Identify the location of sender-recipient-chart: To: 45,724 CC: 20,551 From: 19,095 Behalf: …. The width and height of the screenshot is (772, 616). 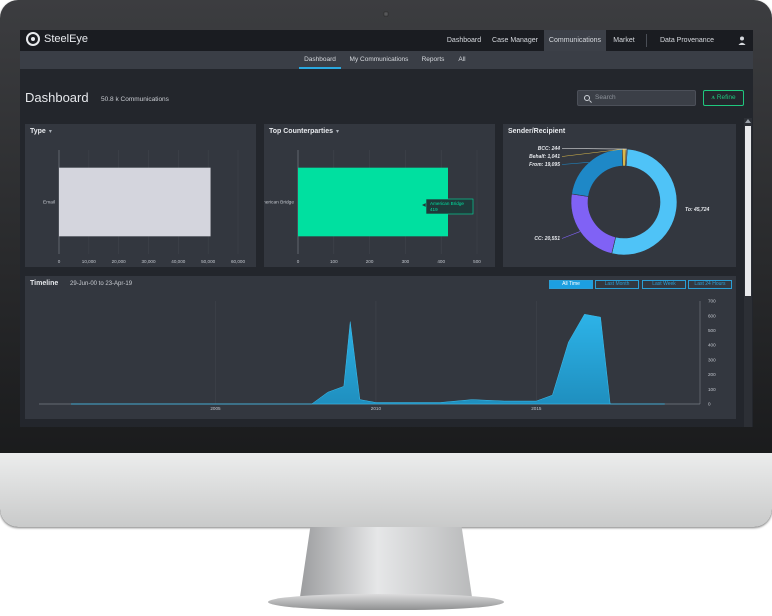
(619, 201).